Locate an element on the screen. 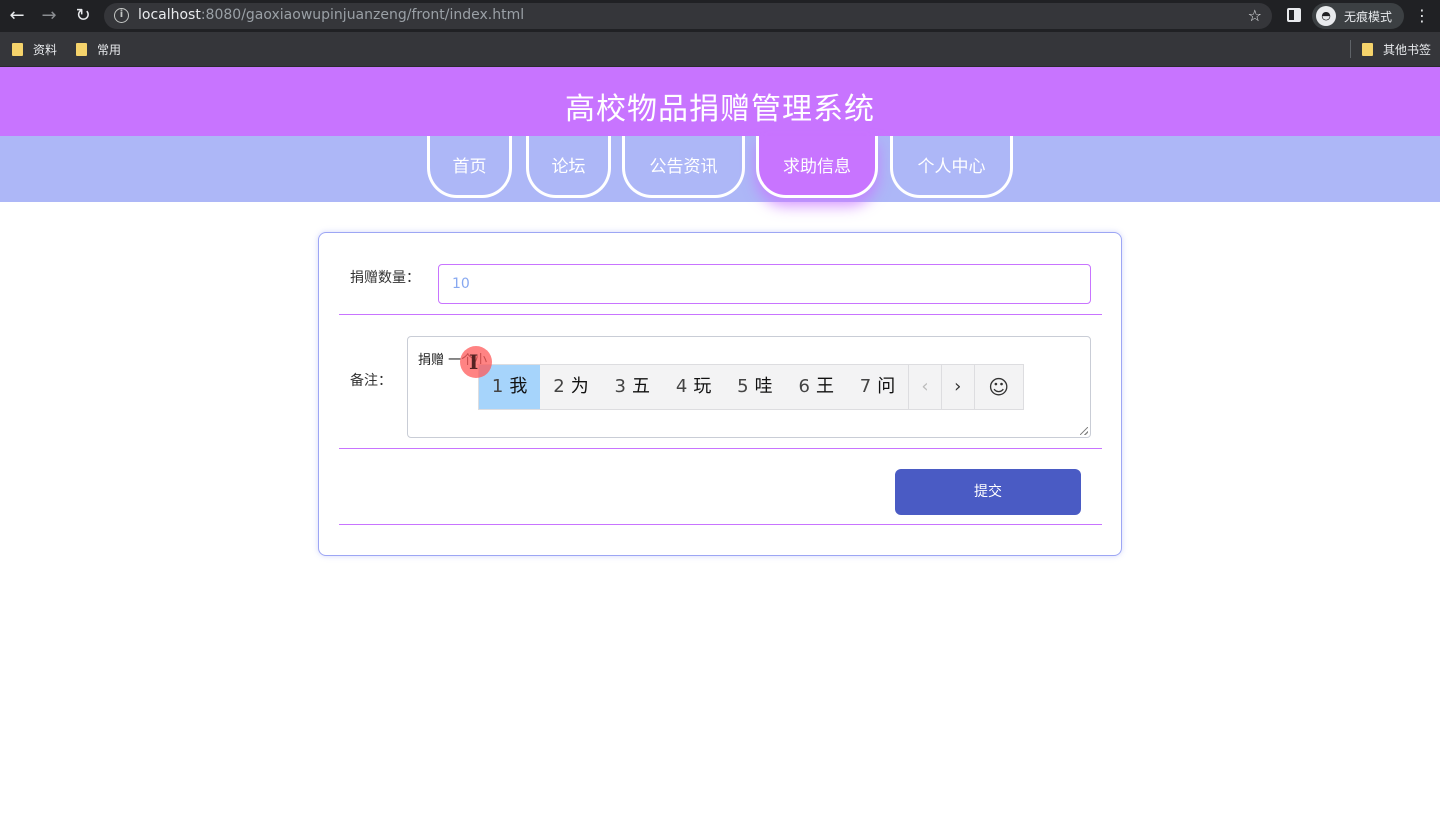  incognito-icon: ◓ is located at coordinates (1326, 16).